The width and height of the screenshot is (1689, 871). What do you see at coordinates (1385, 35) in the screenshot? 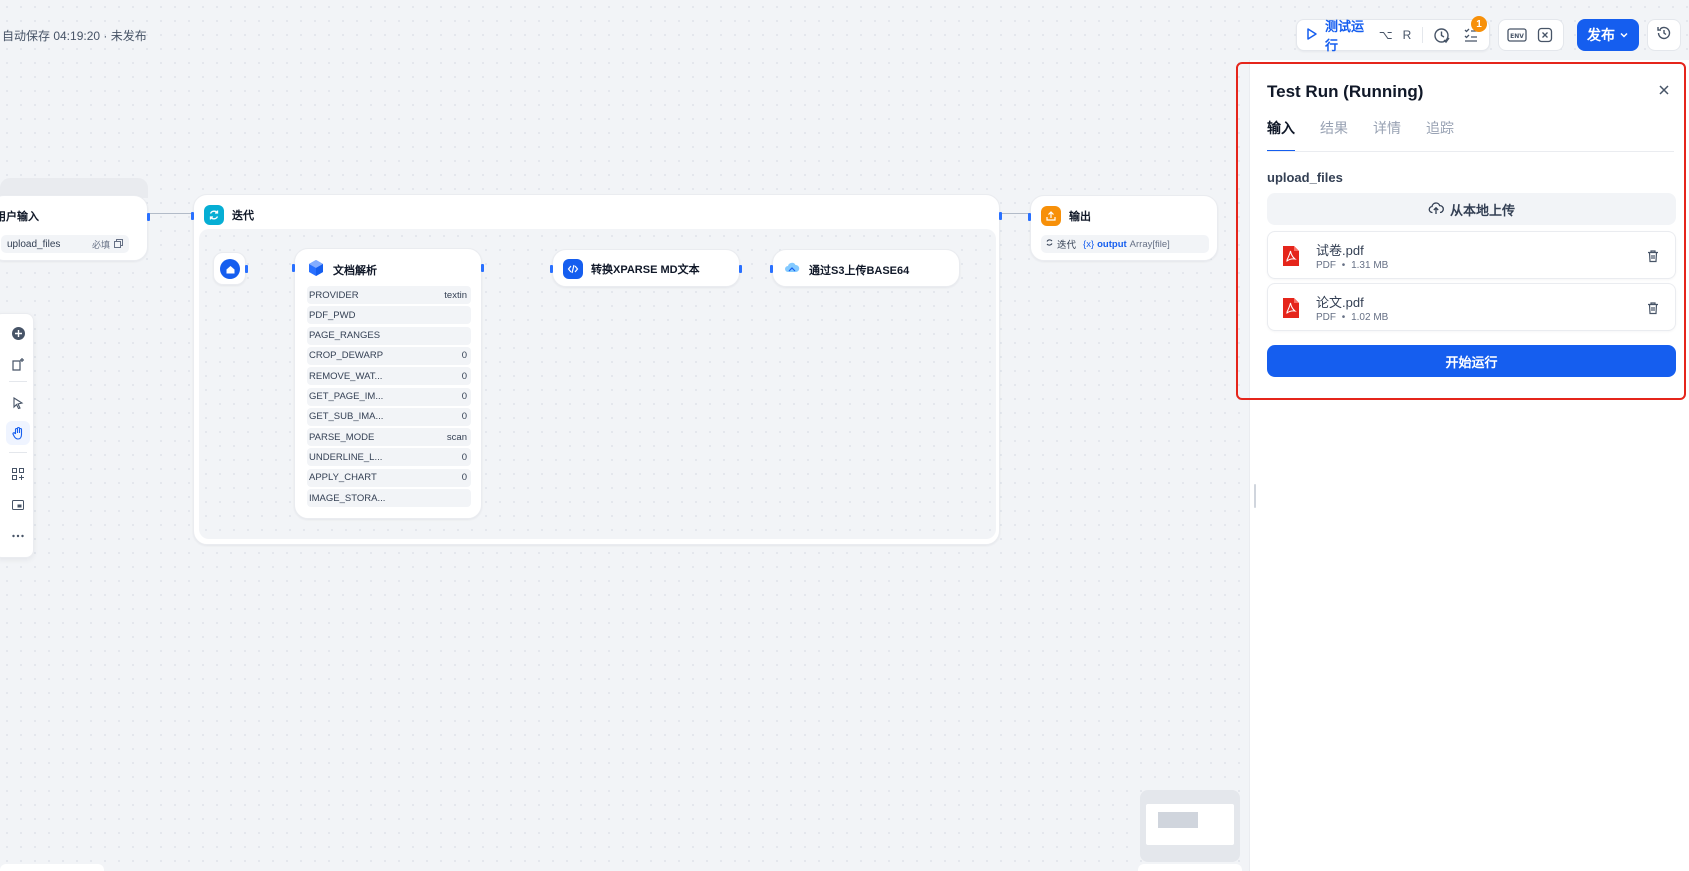
I see `shortcut-alt: ⌥` at bounding box center [1385, 35].